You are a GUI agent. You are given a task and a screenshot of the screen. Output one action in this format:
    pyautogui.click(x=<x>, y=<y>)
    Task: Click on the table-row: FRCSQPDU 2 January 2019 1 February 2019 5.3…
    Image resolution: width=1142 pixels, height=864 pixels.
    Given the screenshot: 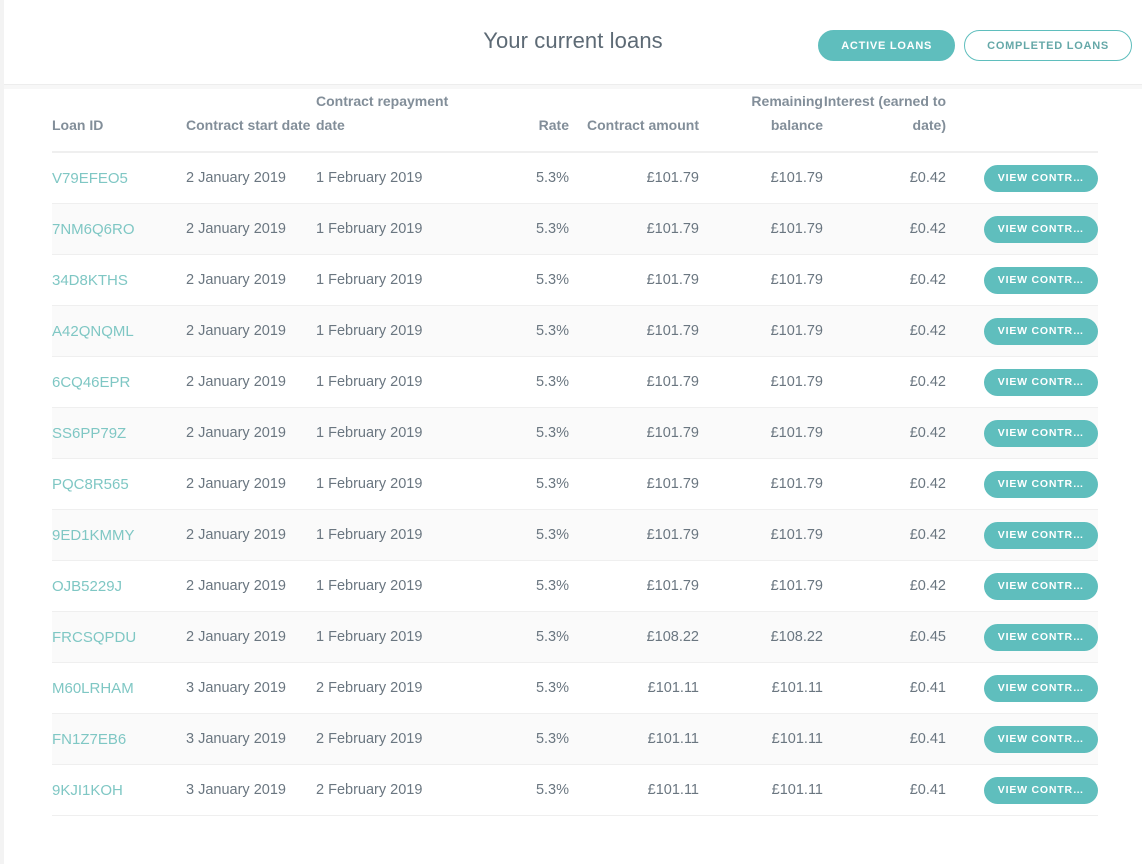 What is the action you would take?
    pyautogui.click(x=575, y=637)
    